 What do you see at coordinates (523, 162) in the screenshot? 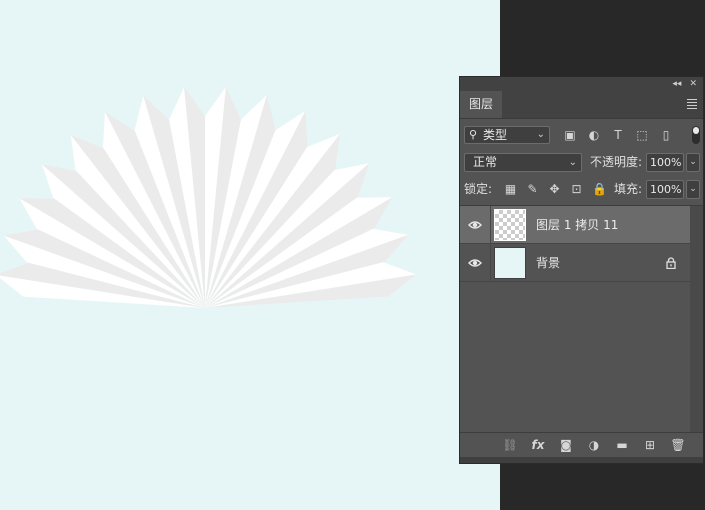
I see `blend-mode-select: 正常 ⌄` at bounding box center [523, 162].